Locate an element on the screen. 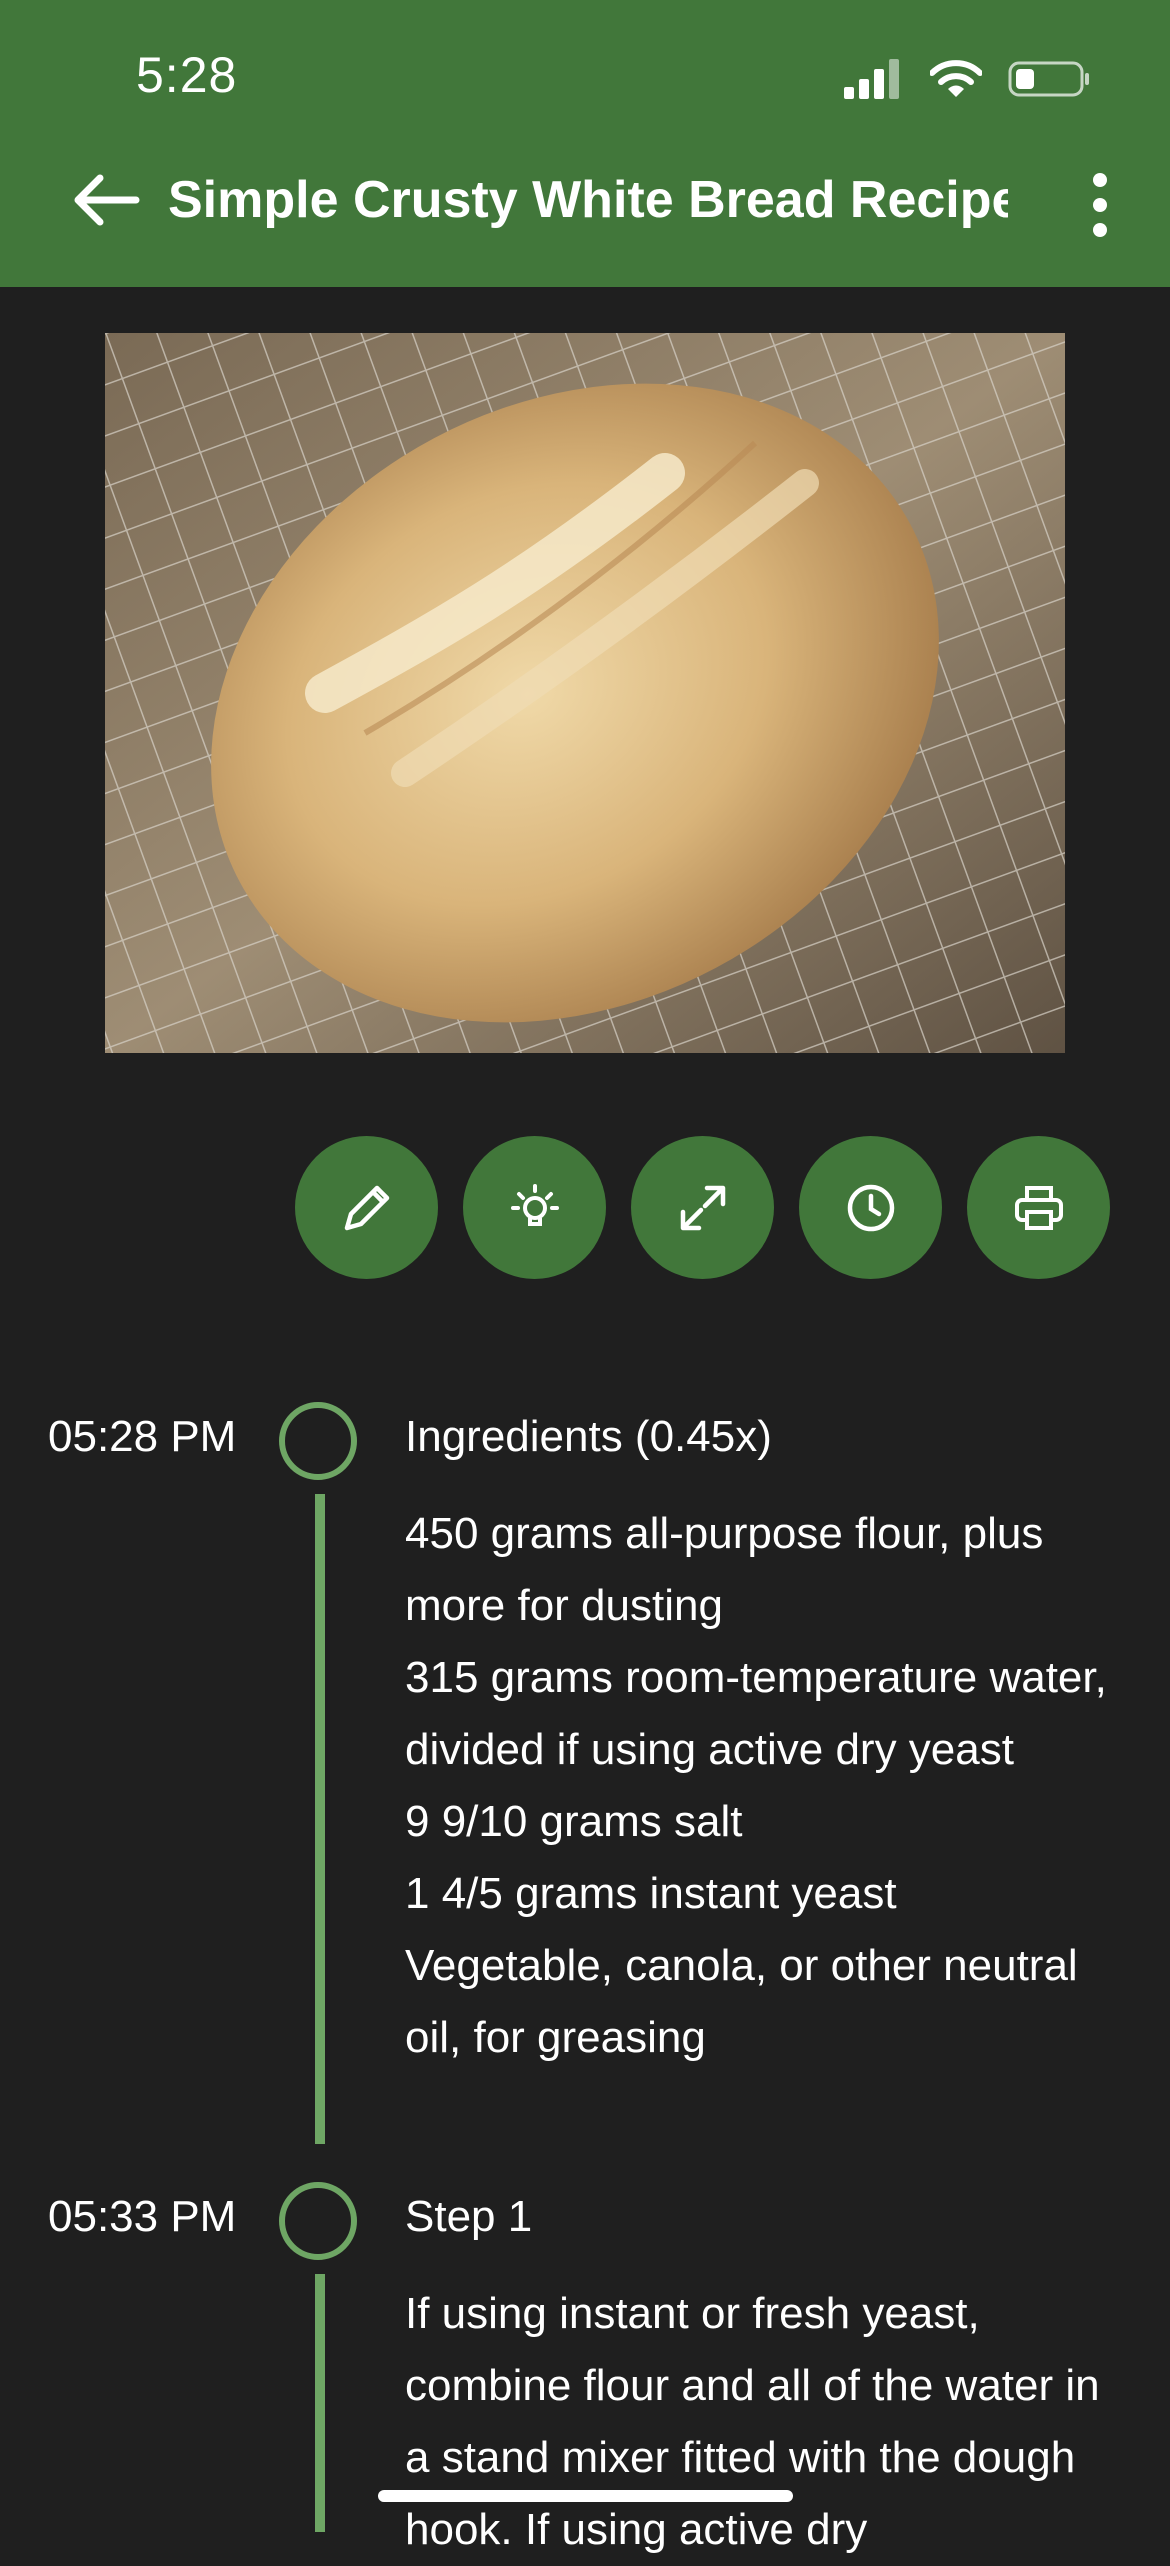  list-item: 9 9/10 grams salt is located at coordinates (574, 1821).